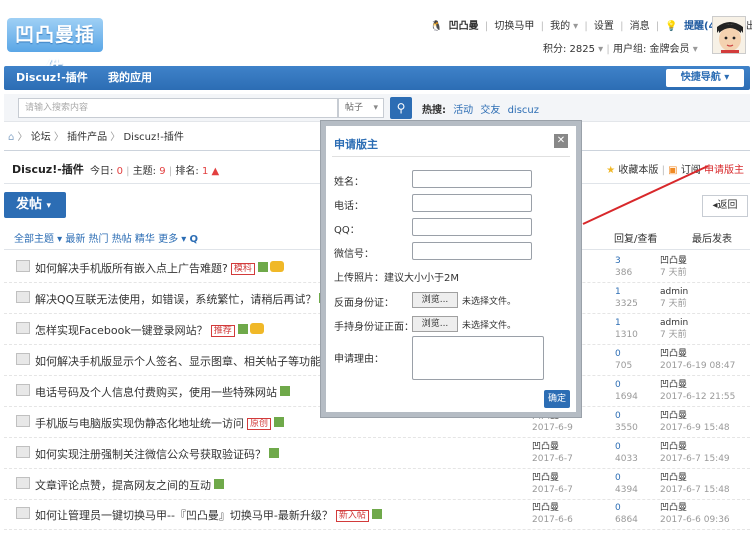 The image size is (752, 535). What do you see at coordinates (359, 359) in the screenshot?
I see `reason-label: 申请理由：` at bounding box center [359, 359].